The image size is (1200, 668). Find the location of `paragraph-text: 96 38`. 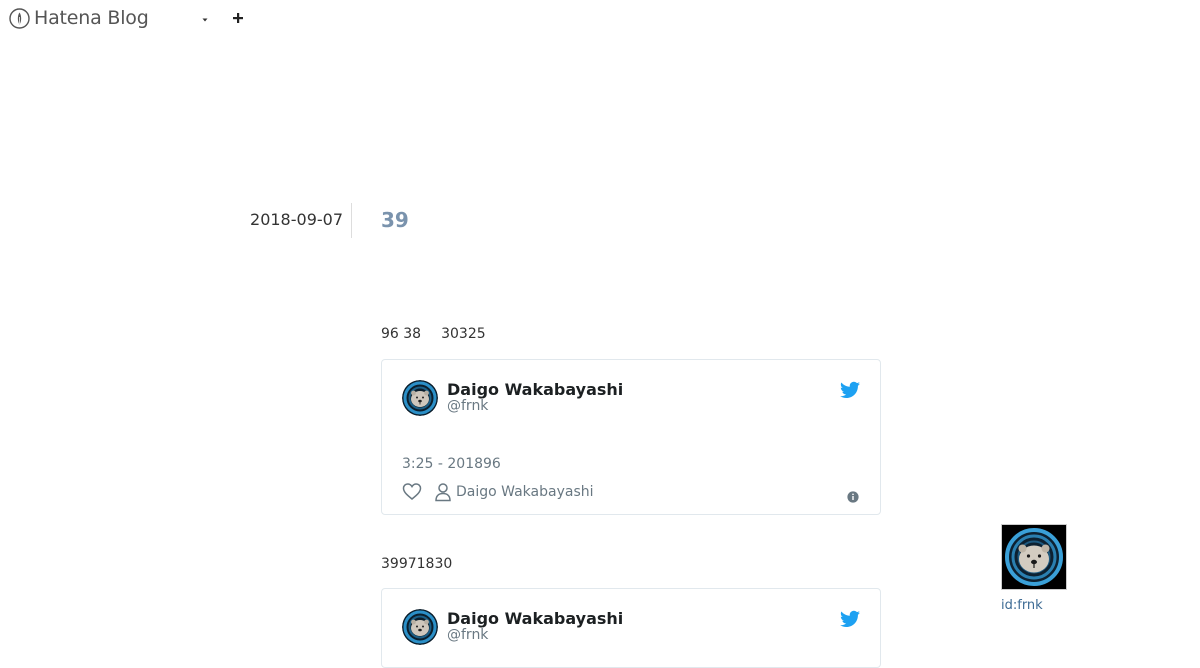

paragraph-text: 96 38 is located at coordinates (401, 334).